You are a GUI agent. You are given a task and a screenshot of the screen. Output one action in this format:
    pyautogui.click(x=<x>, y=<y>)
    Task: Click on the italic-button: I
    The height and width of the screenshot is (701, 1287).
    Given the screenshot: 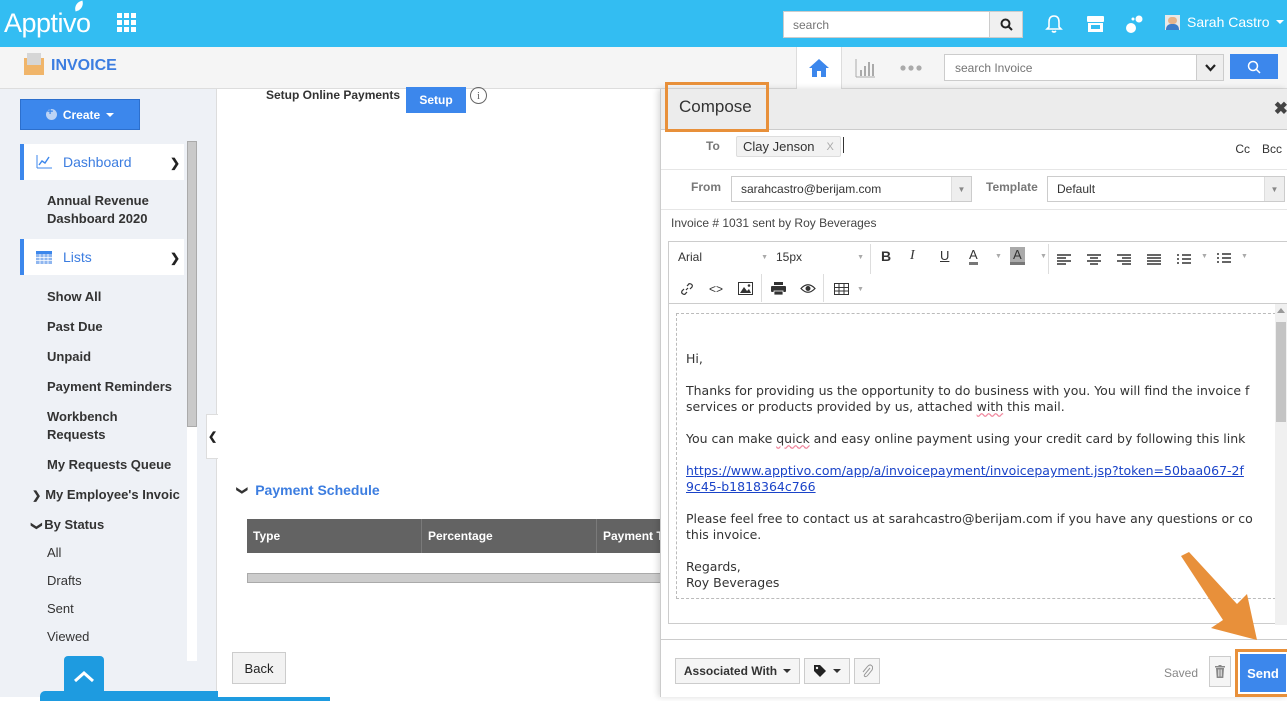 What is the action you would take?
    pyautogui.click(x=912, y=256)
    